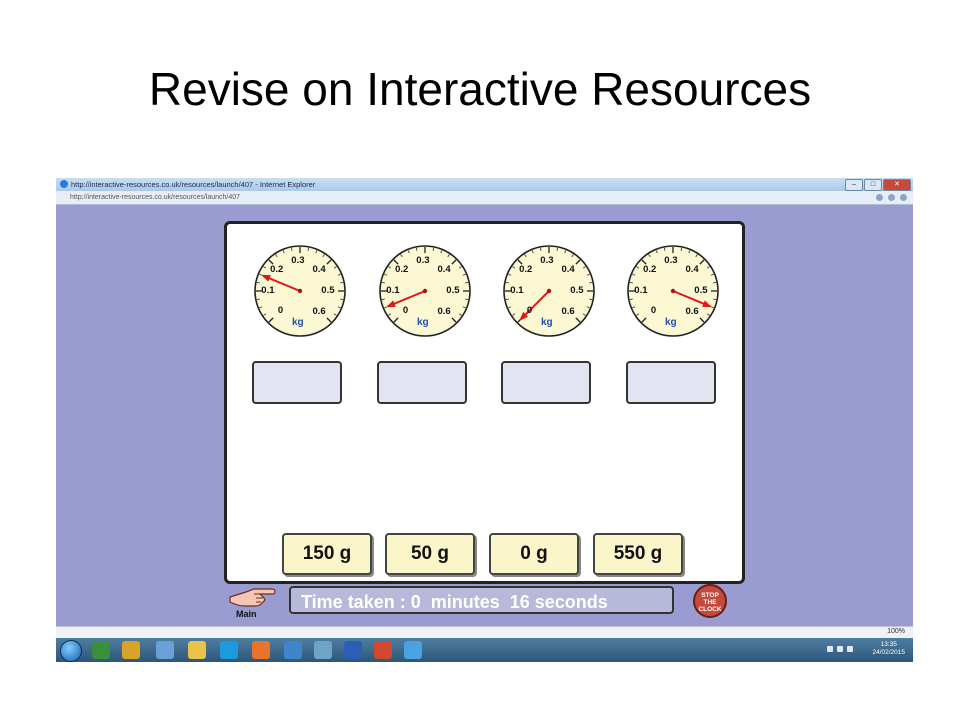 Image resolution: width=960 pixels, height=720 pixels. I want to click on powerpoint-icon, so click(383, 650).